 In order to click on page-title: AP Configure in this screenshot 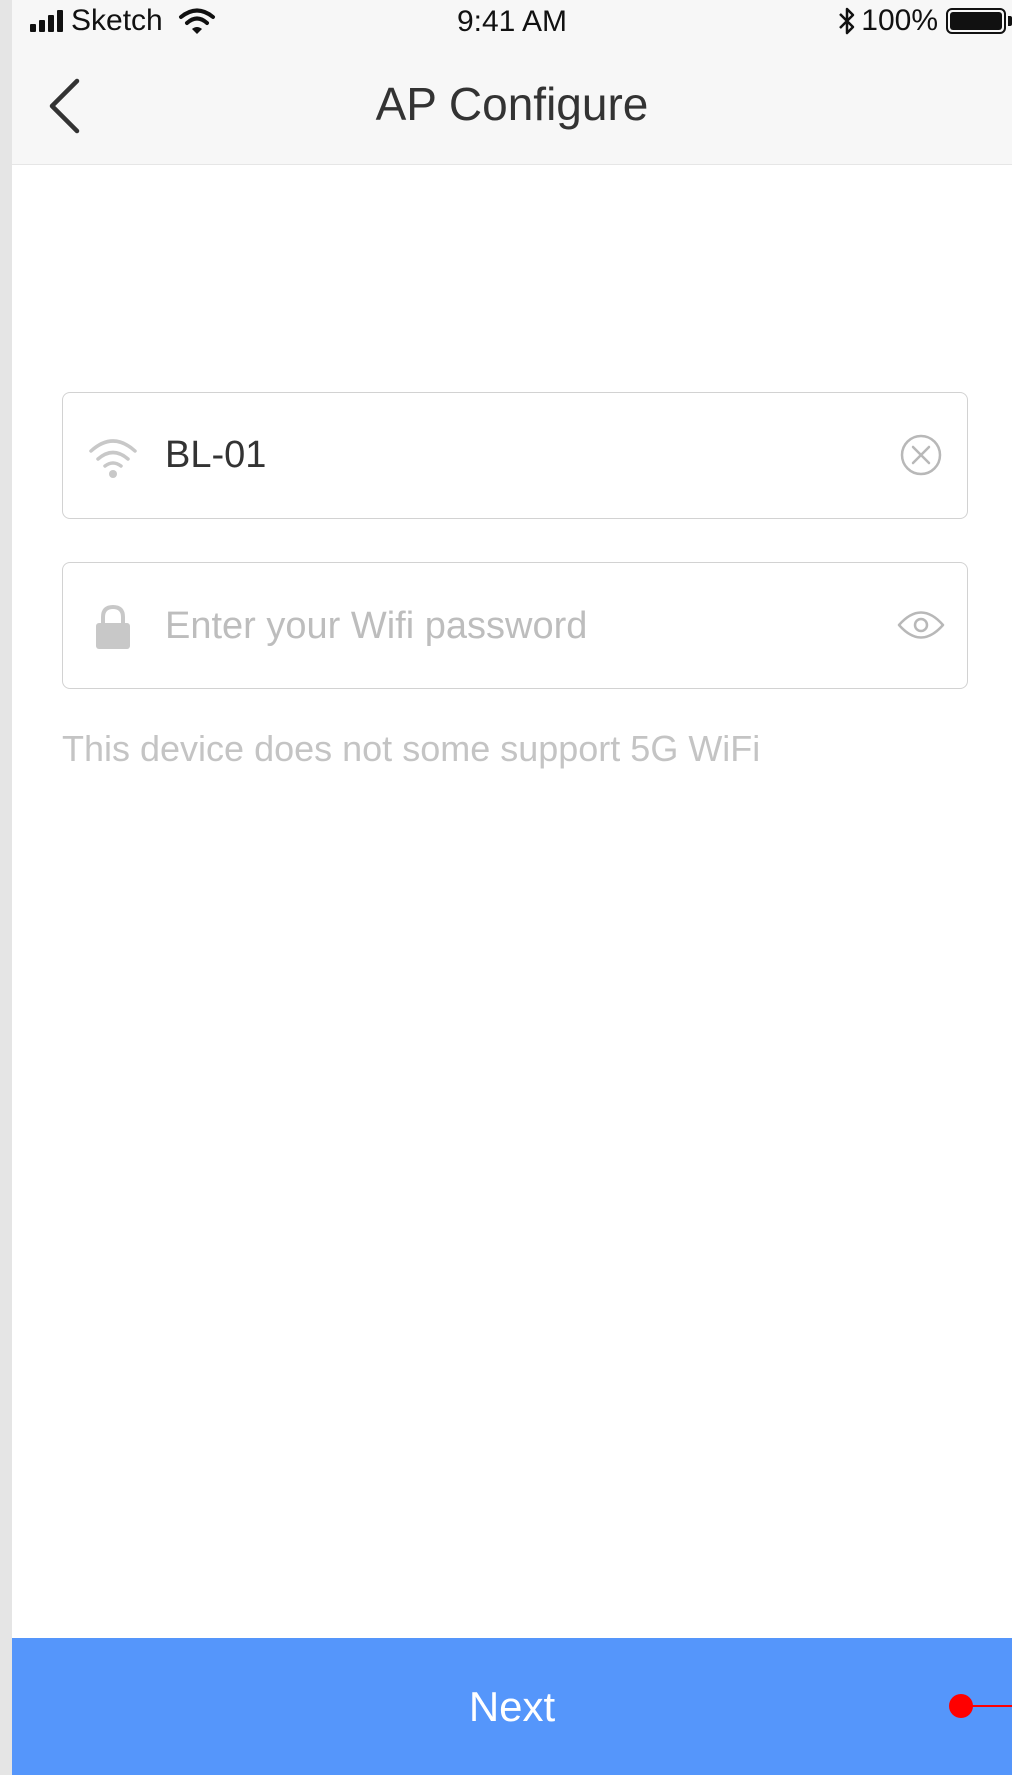, I will do `click(512, 104)`.